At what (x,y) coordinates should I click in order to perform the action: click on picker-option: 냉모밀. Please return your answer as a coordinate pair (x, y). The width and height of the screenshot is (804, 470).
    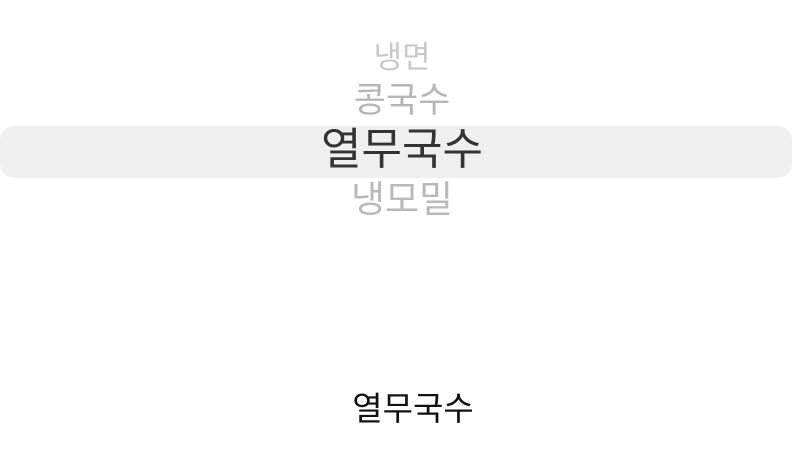
    Looking at the image, I should click on (402, 199).